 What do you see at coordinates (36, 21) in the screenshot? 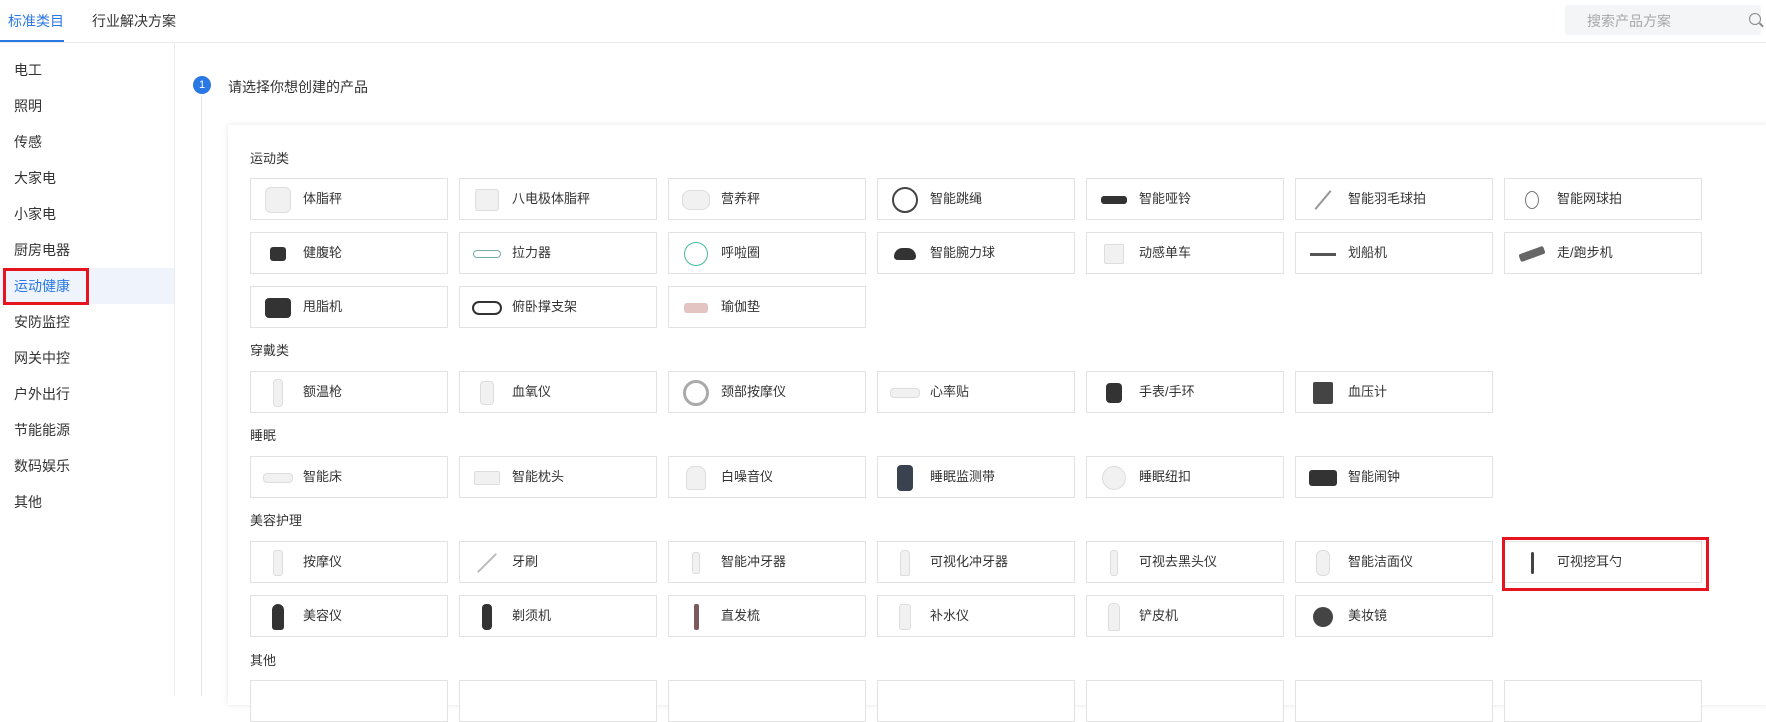
I see `tab-standard-category: 标准类目` at bounding box center [36, 21].